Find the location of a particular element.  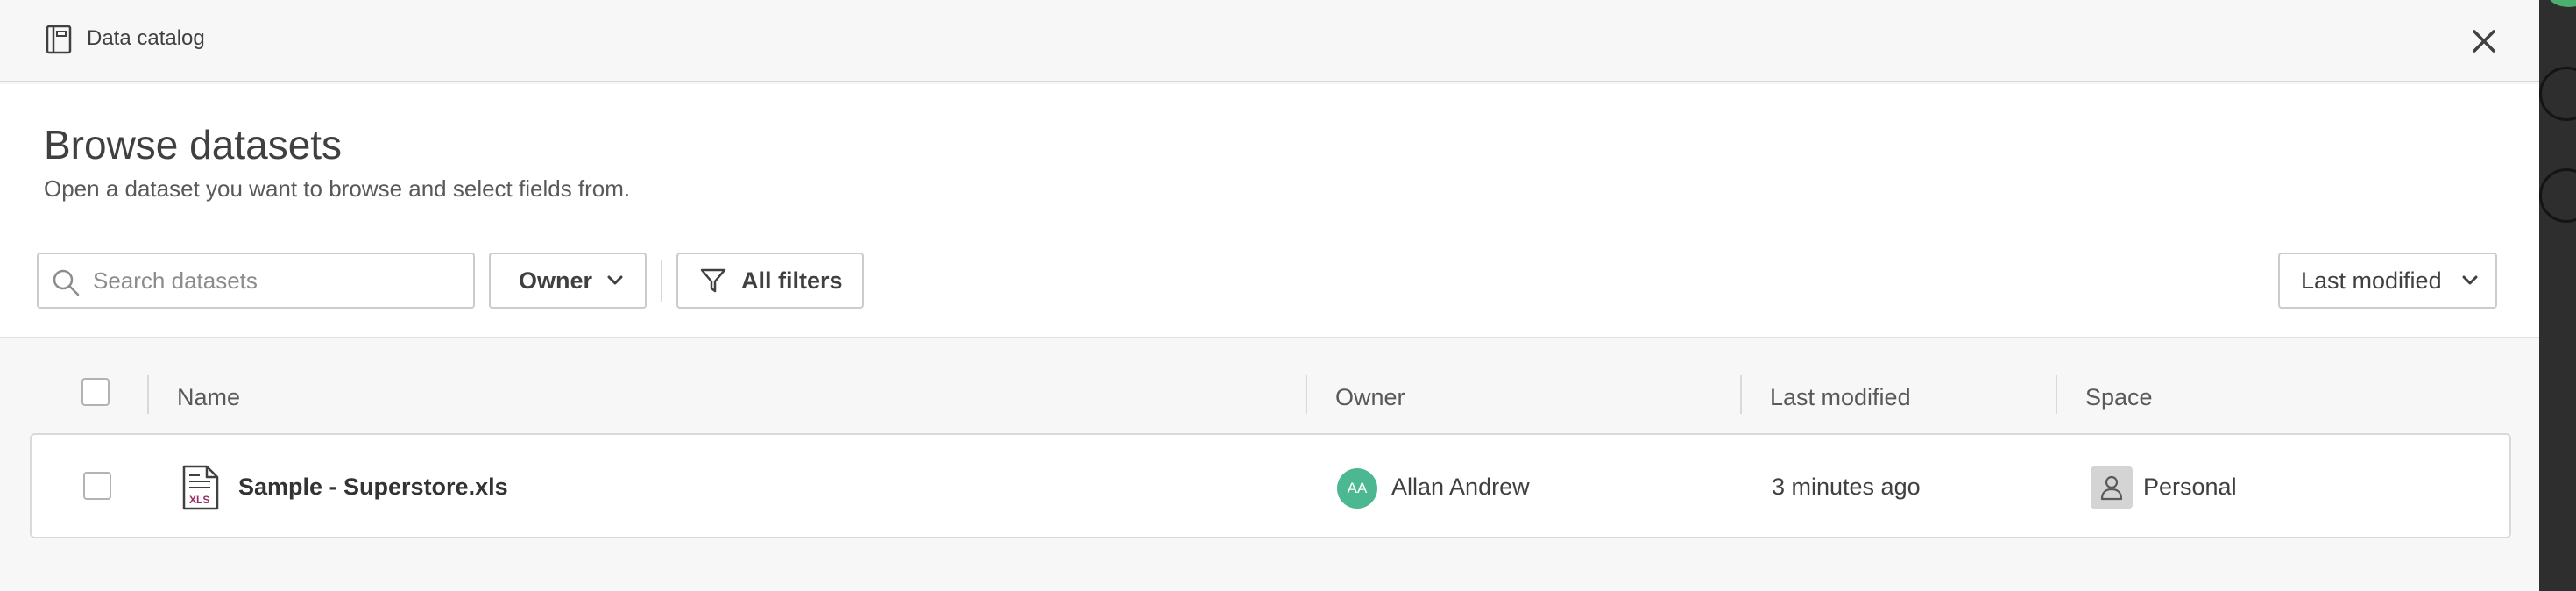

column-header-last-modified: Last modified is located at coordinates (1840, 397).